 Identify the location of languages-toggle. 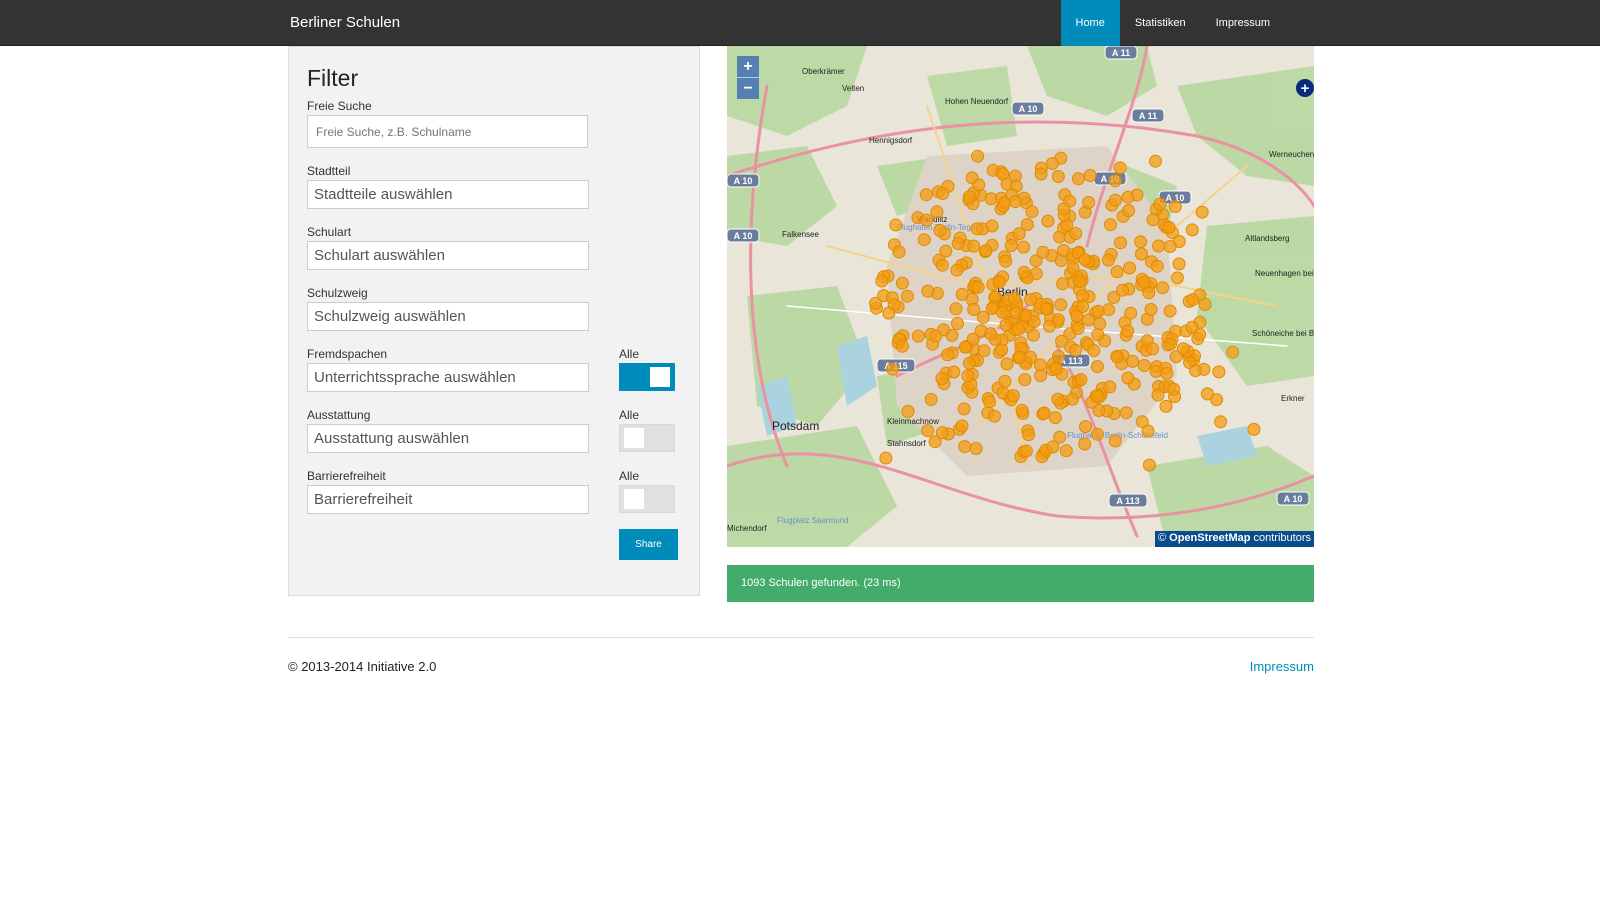
(647, 377).